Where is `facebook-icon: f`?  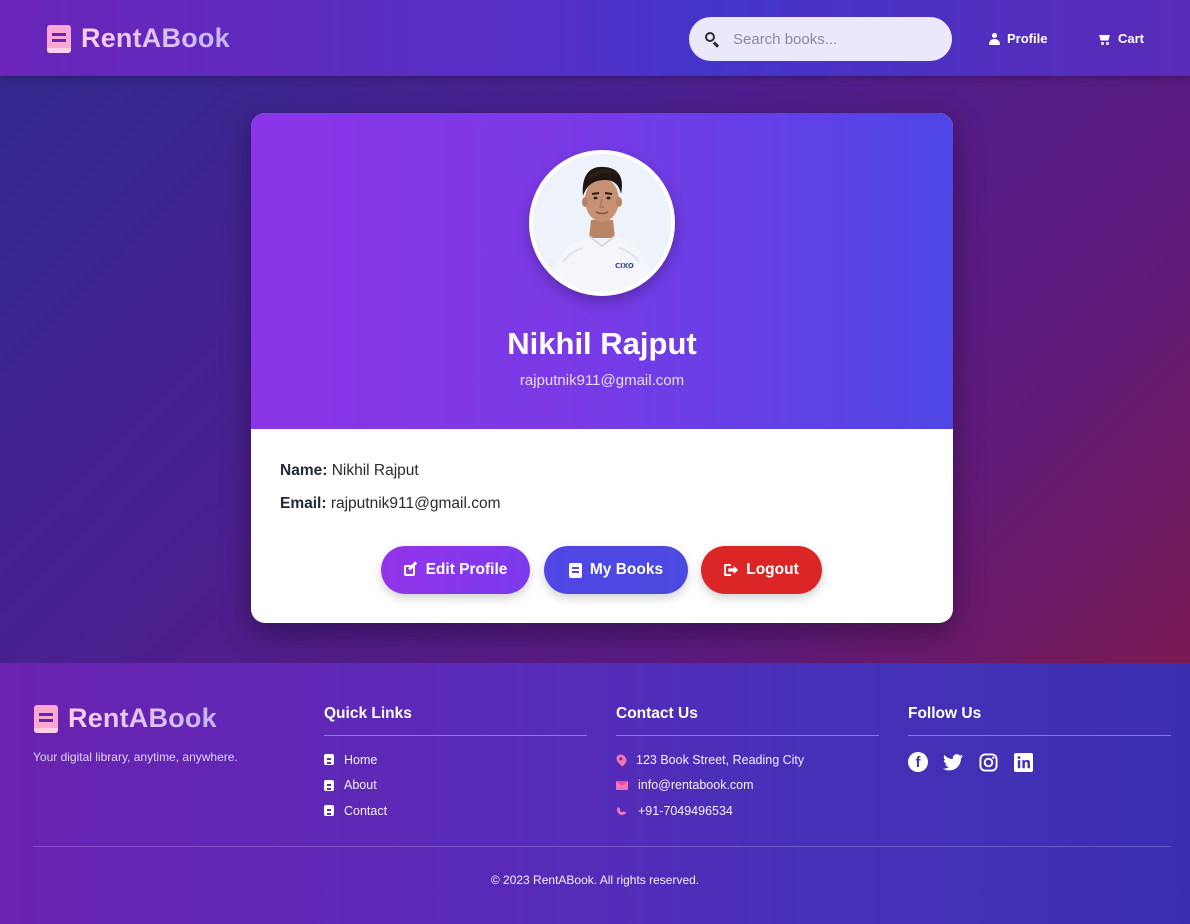 facebook-icon: f is located at coordinates (918, 762).